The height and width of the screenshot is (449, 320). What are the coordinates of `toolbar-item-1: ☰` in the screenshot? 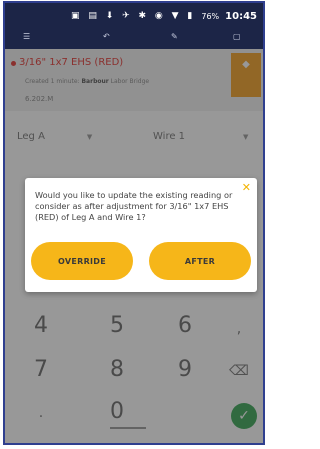 It's located at (26, 37).